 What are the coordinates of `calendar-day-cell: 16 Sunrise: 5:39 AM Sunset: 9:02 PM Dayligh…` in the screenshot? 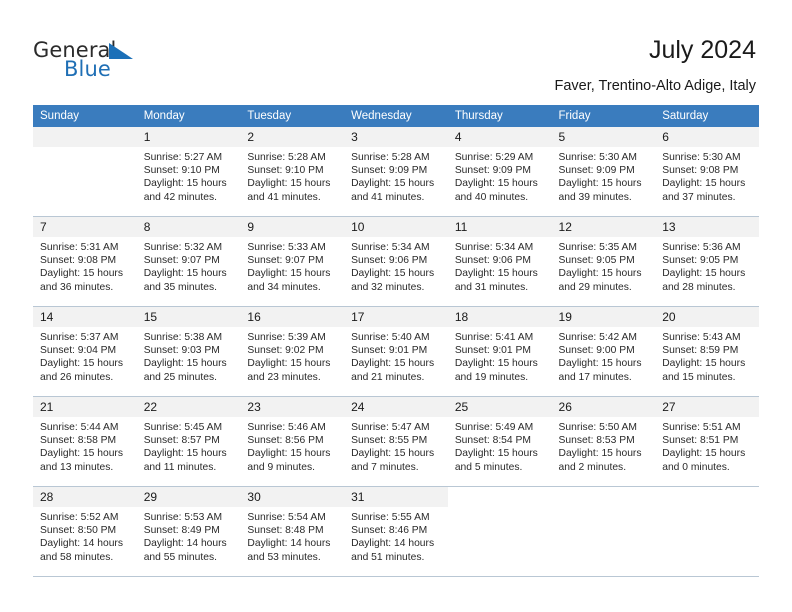 It's located at (292, 351).